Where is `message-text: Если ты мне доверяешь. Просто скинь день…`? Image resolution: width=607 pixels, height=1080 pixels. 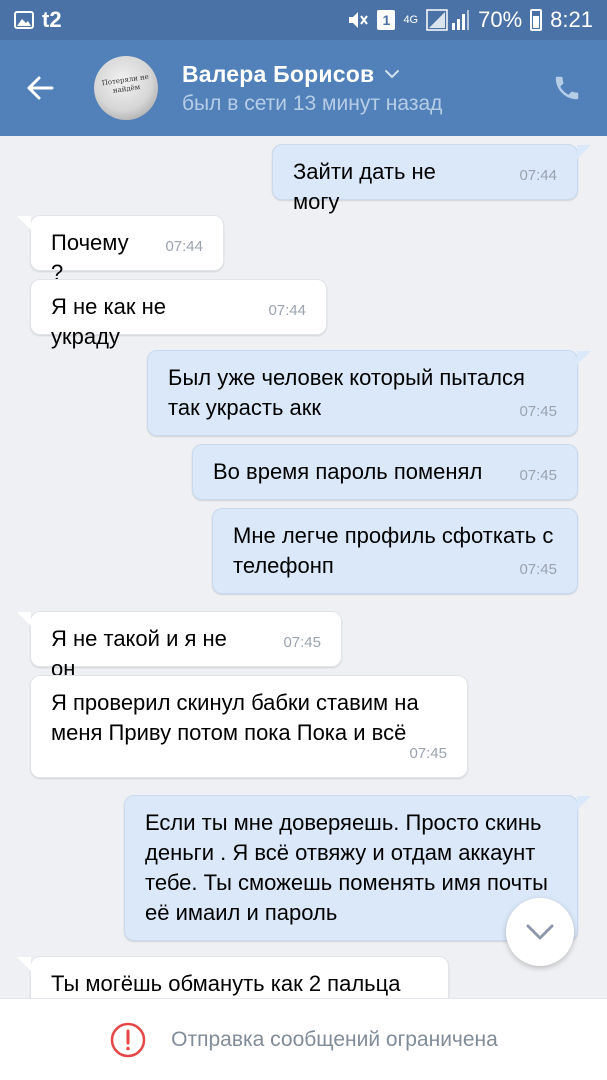 message-text: Если ты мне доверяешь. Просто скинь день… is located at coordinates (346, 867).